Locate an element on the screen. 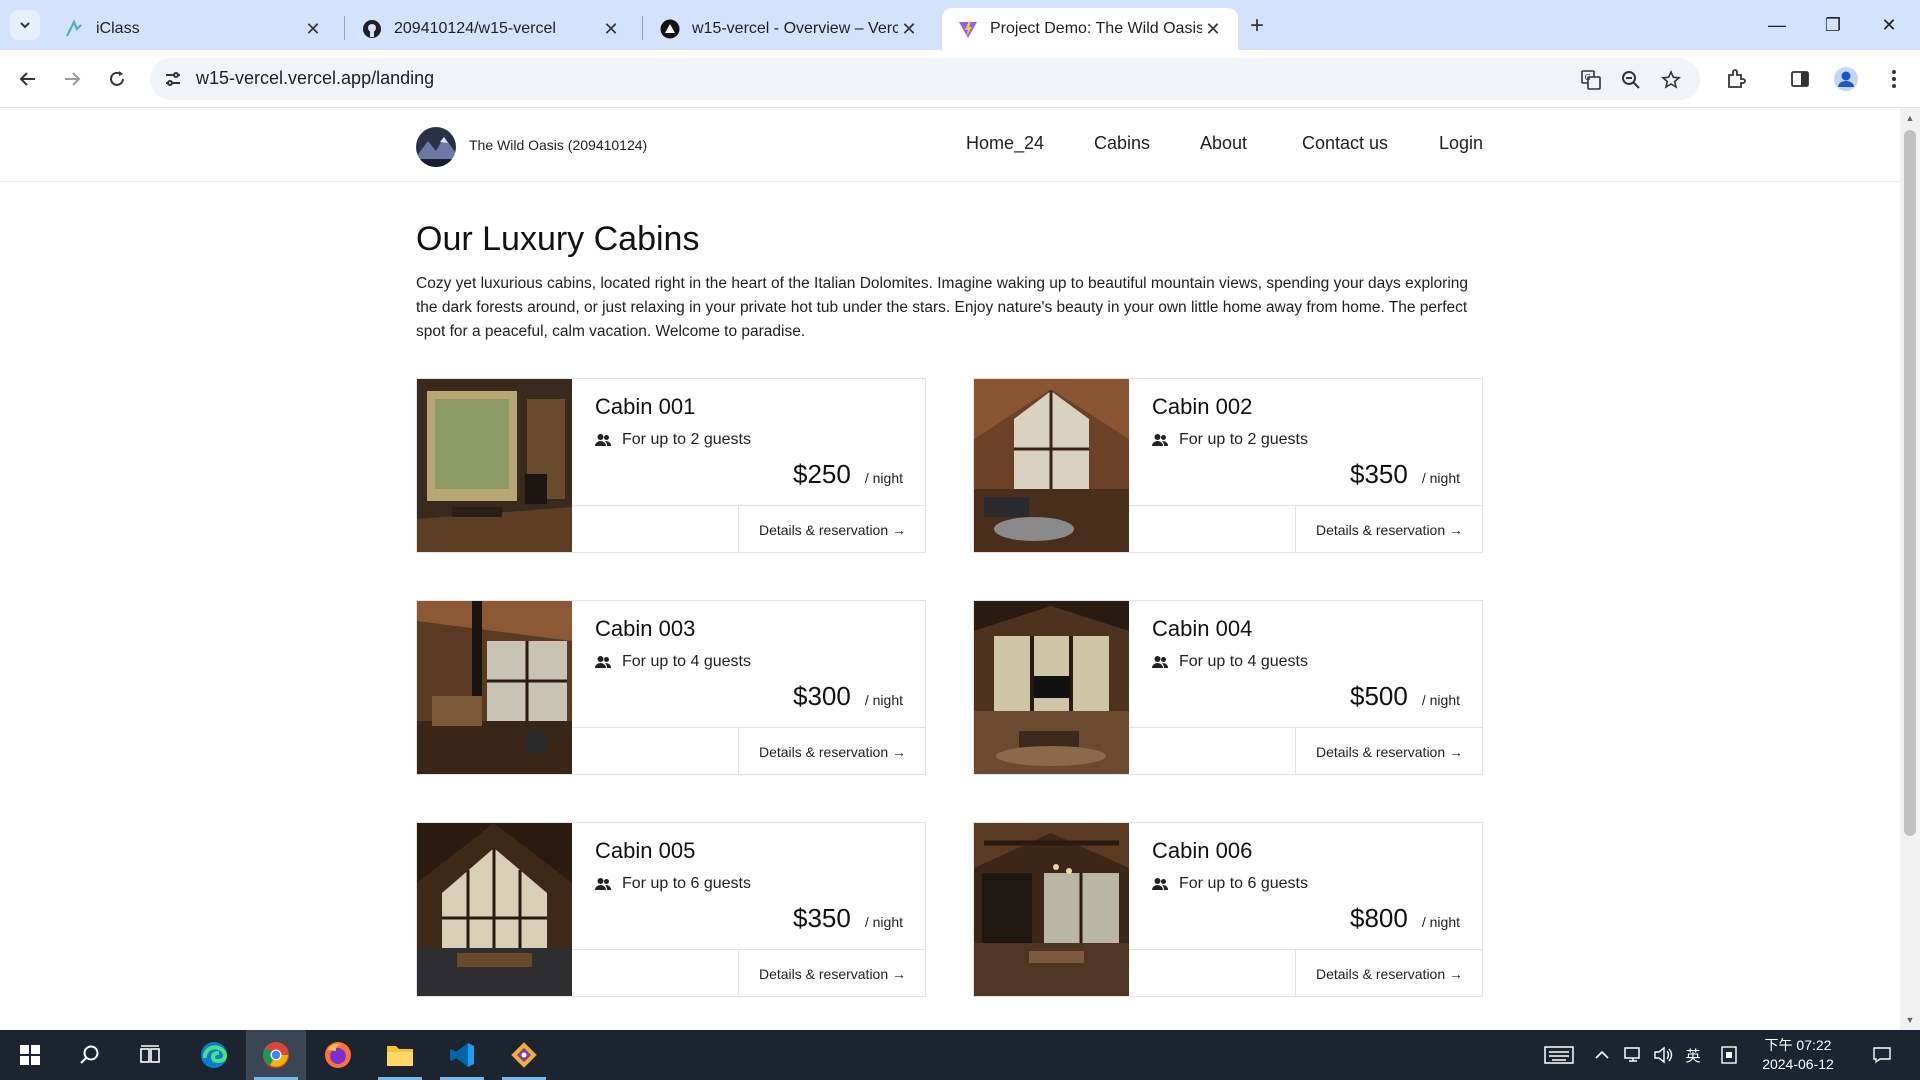 The image size is (1920, 1080). bookmark-star-icon is located at coordinates (1671, 80).